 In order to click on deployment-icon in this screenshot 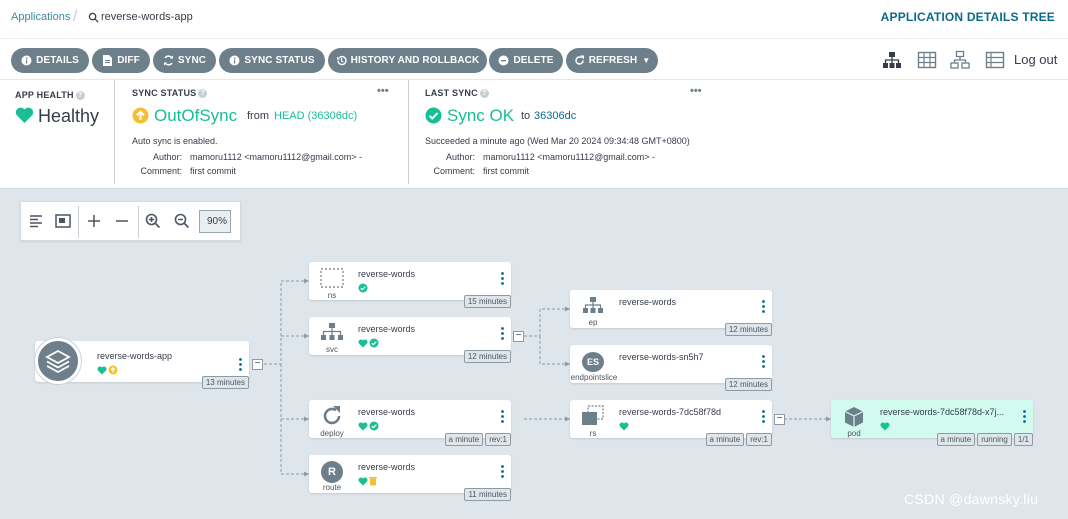, I will do `click(332, 415)`.